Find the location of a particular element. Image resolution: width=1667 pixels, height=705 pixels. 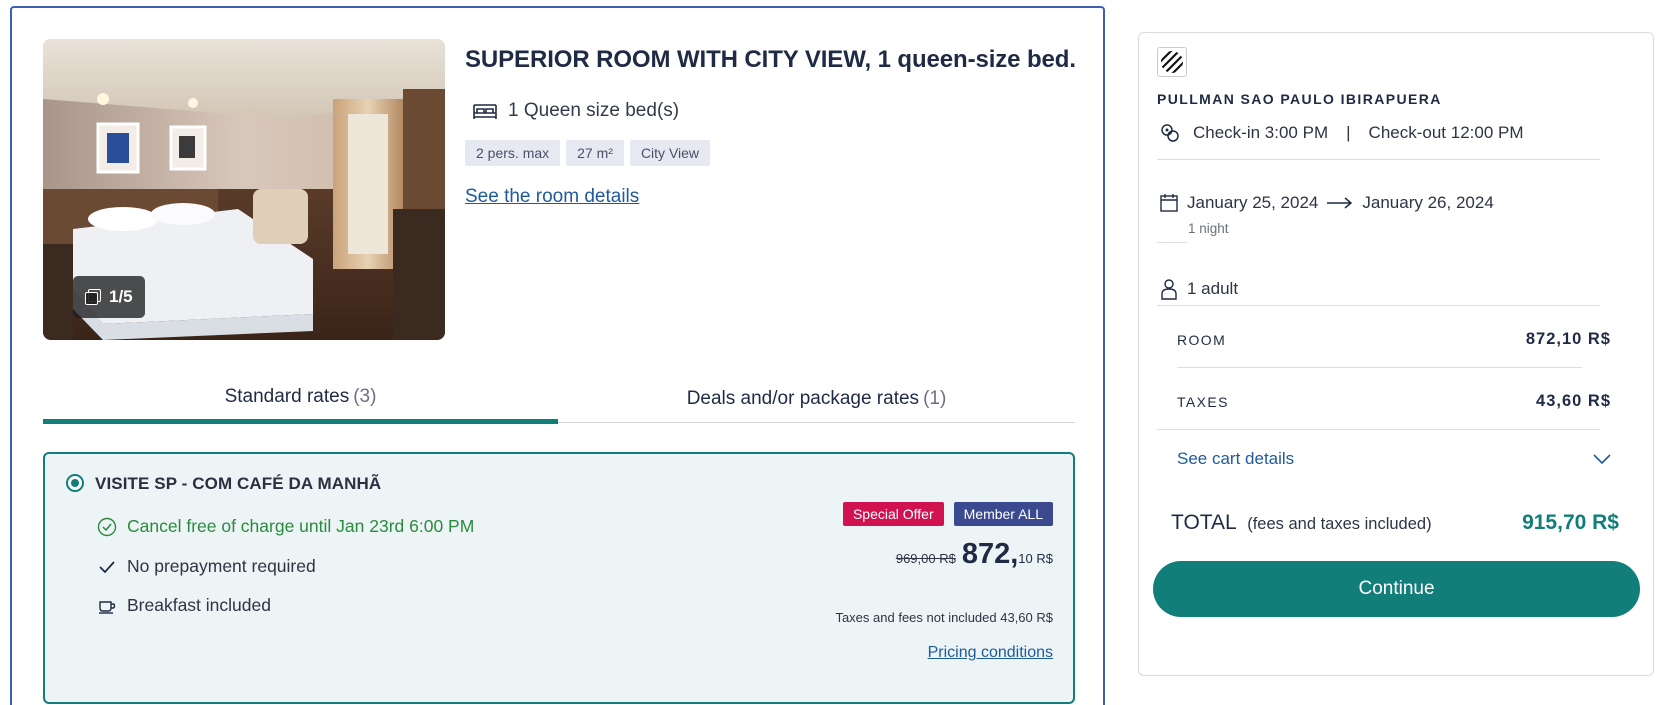

pricing-conditions-link: Pricing conditions is located at coordinates (990, 653).